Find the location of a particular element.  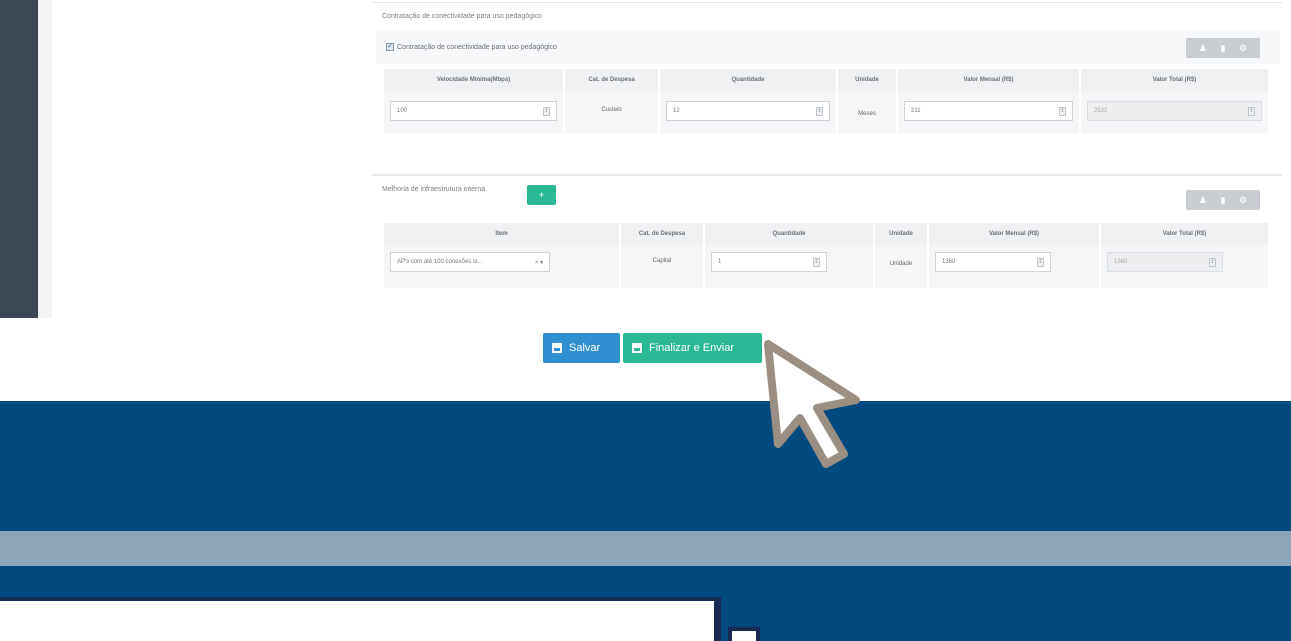

cell-valor-mensal: 211 ⇕ is located at coordinates (989, 112).